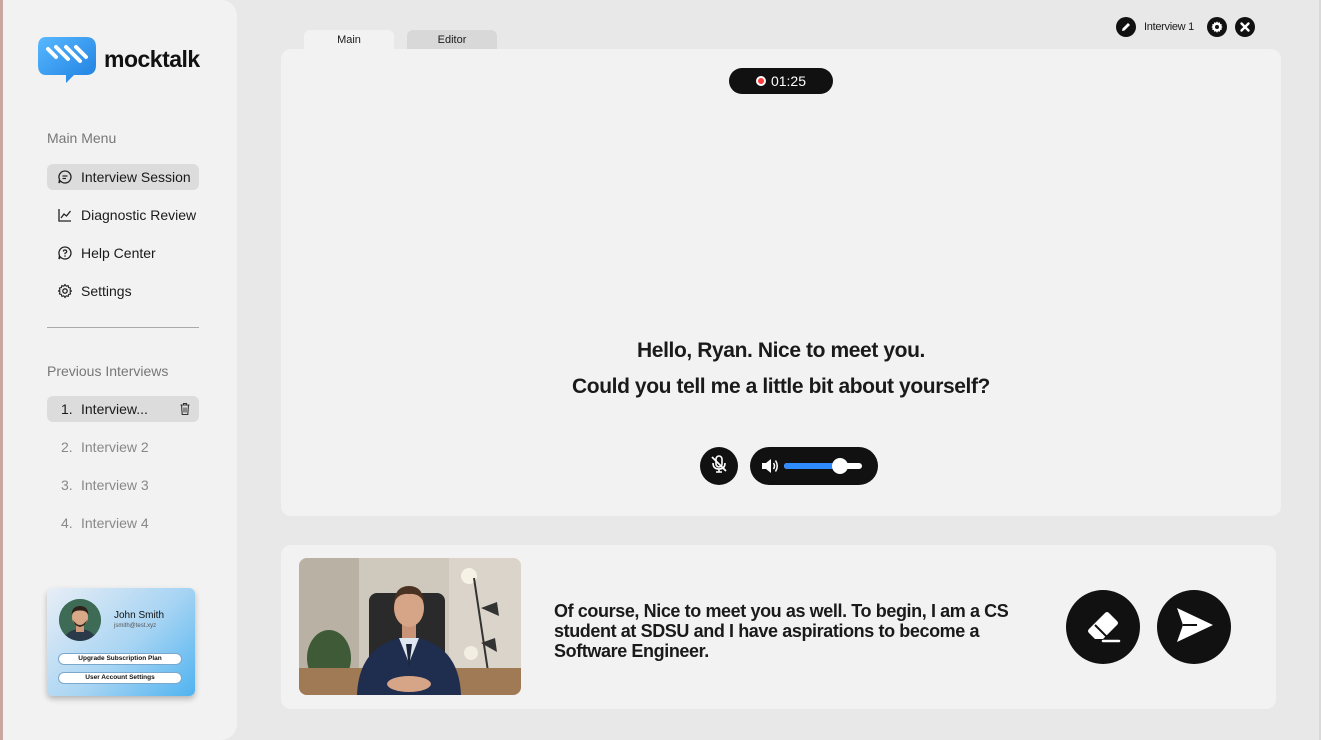 The image size is (1321, 740). I want to click on account-settings-button: User Account Settings, so click(120, 678).